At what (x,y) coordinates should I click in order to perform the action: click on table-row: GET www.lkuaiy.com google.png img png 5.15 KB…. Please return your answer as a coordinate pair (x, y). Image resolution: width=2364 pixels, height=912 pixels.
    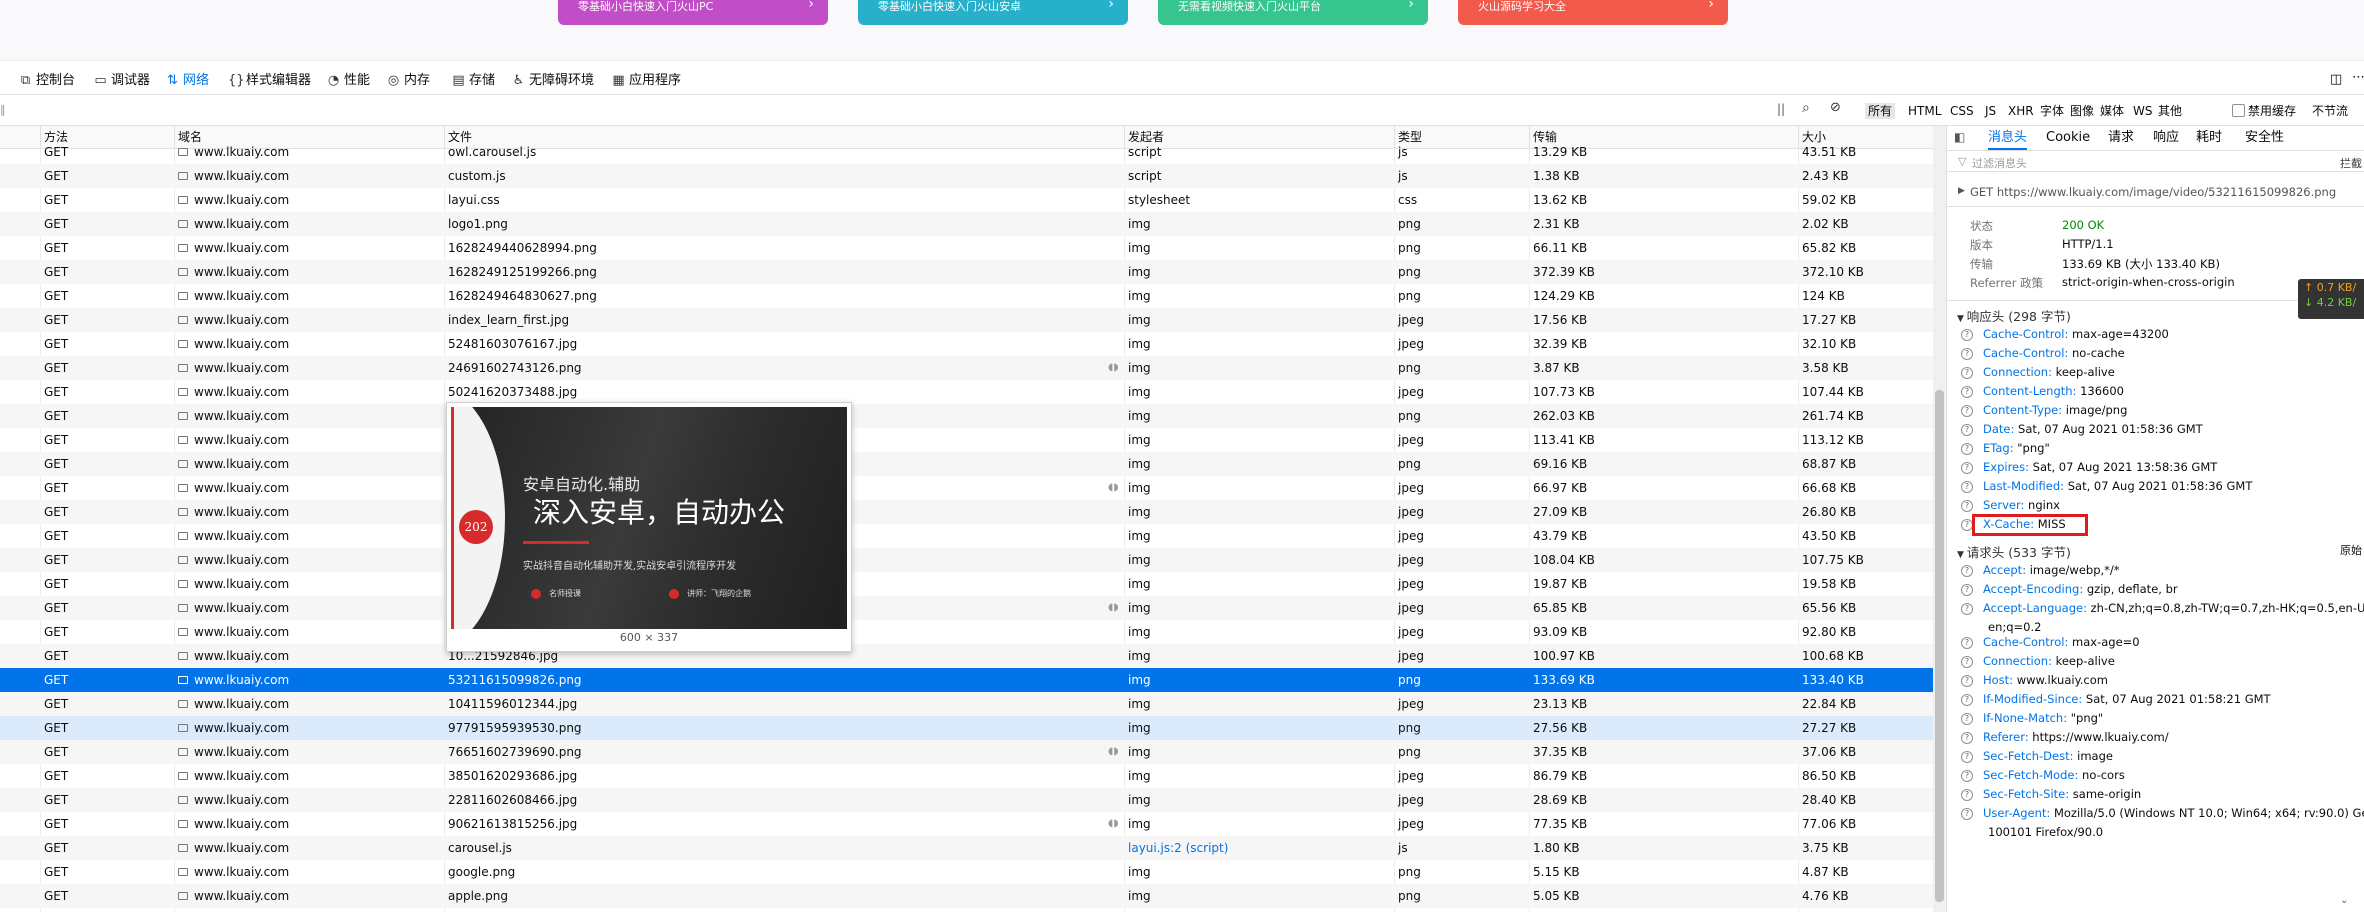
    Looking at the image, I should click on (966, 872).